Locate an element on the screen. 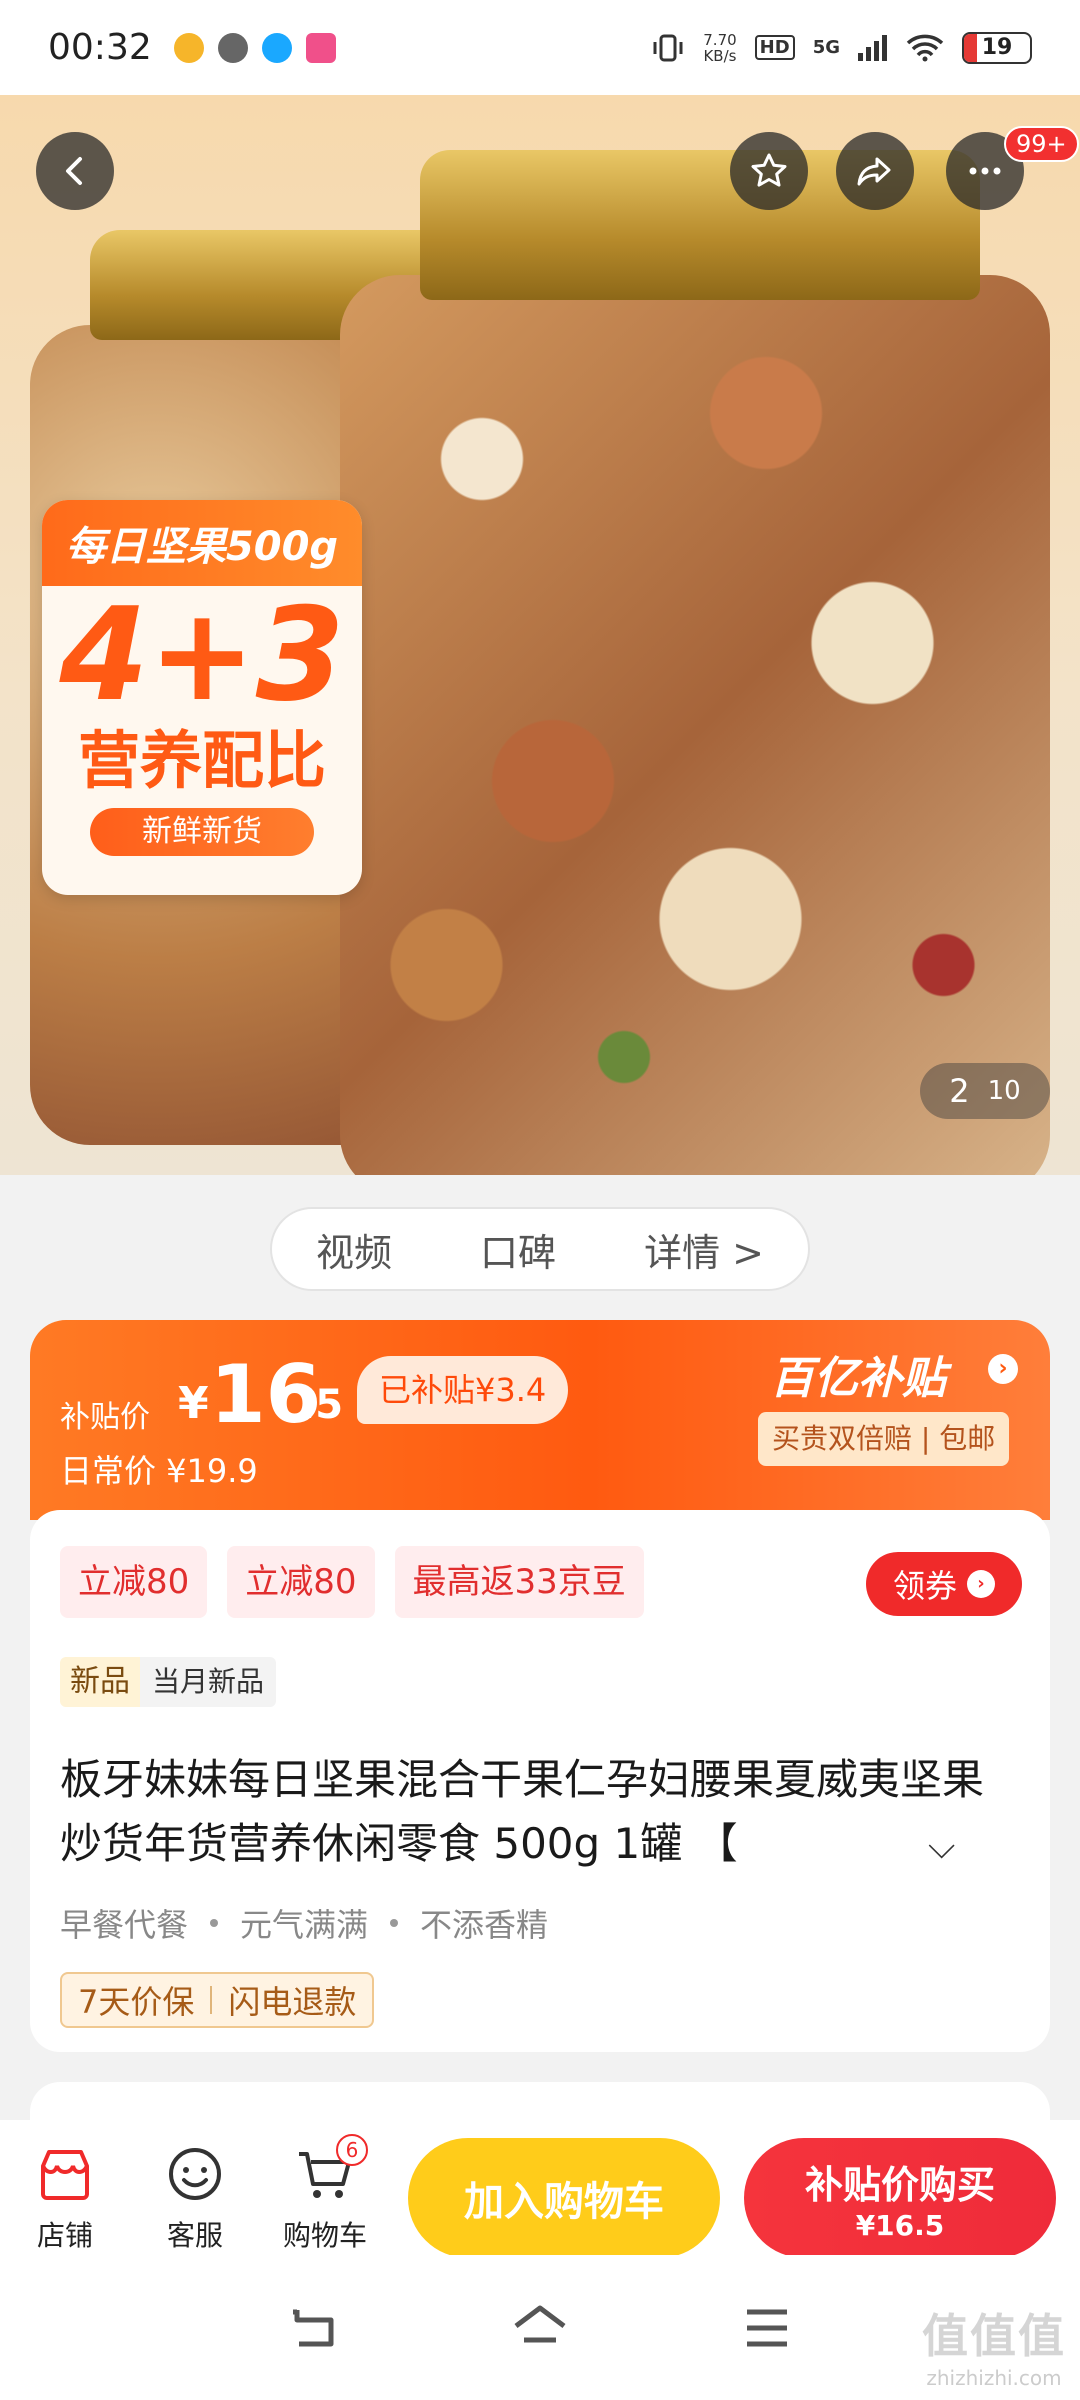  feature-item: 早餐代餐 is located at coordinates (124, 1925).